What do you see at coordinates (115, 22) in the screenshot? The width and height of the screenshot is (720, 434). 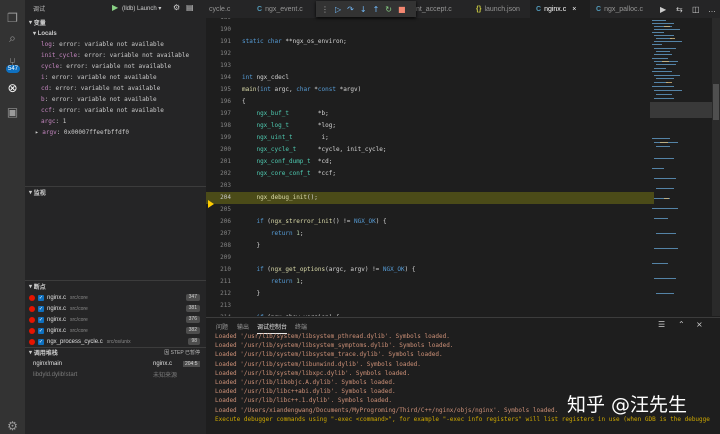 I see `variables-header: ▾ 变量` at bounding box center [115, 22].